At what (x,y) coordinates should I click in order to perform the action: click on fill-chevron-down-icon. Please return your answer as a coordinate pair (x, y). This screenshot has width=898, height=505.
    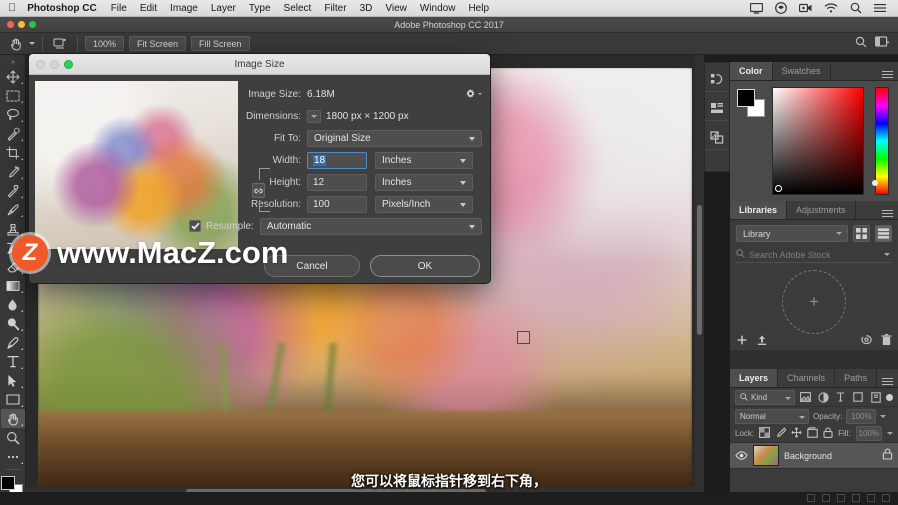
    Looking at the image, I should click on (890, 433).